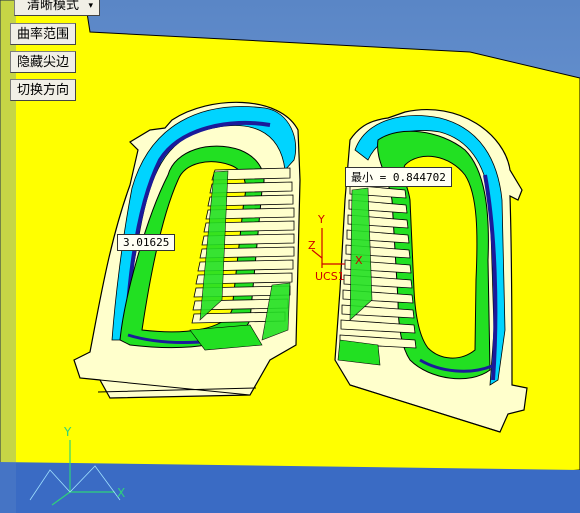 This screenshot has height=513, width=580. Describe the element at coordinates (330, 276) in the screenshot. I see `csys-name-label: UCS1` at that location.